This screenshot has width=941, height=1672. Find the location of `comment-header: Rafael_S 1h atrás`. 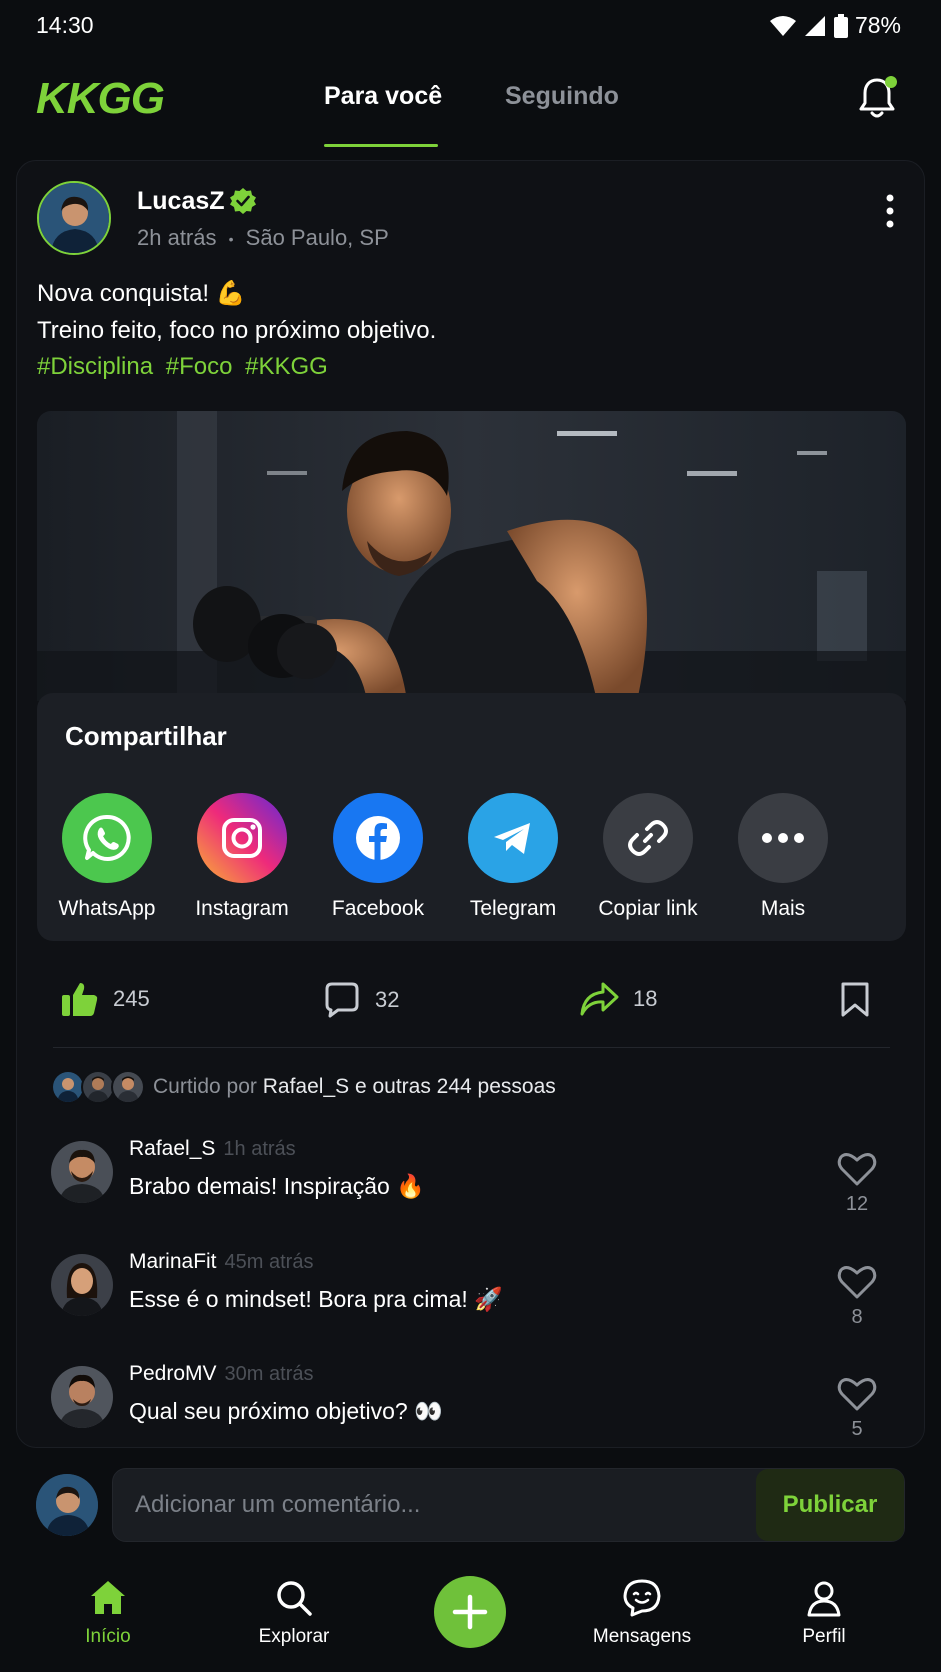

comment-header: Rafael_S 1h atrás is located at coordinates (212, 1149).